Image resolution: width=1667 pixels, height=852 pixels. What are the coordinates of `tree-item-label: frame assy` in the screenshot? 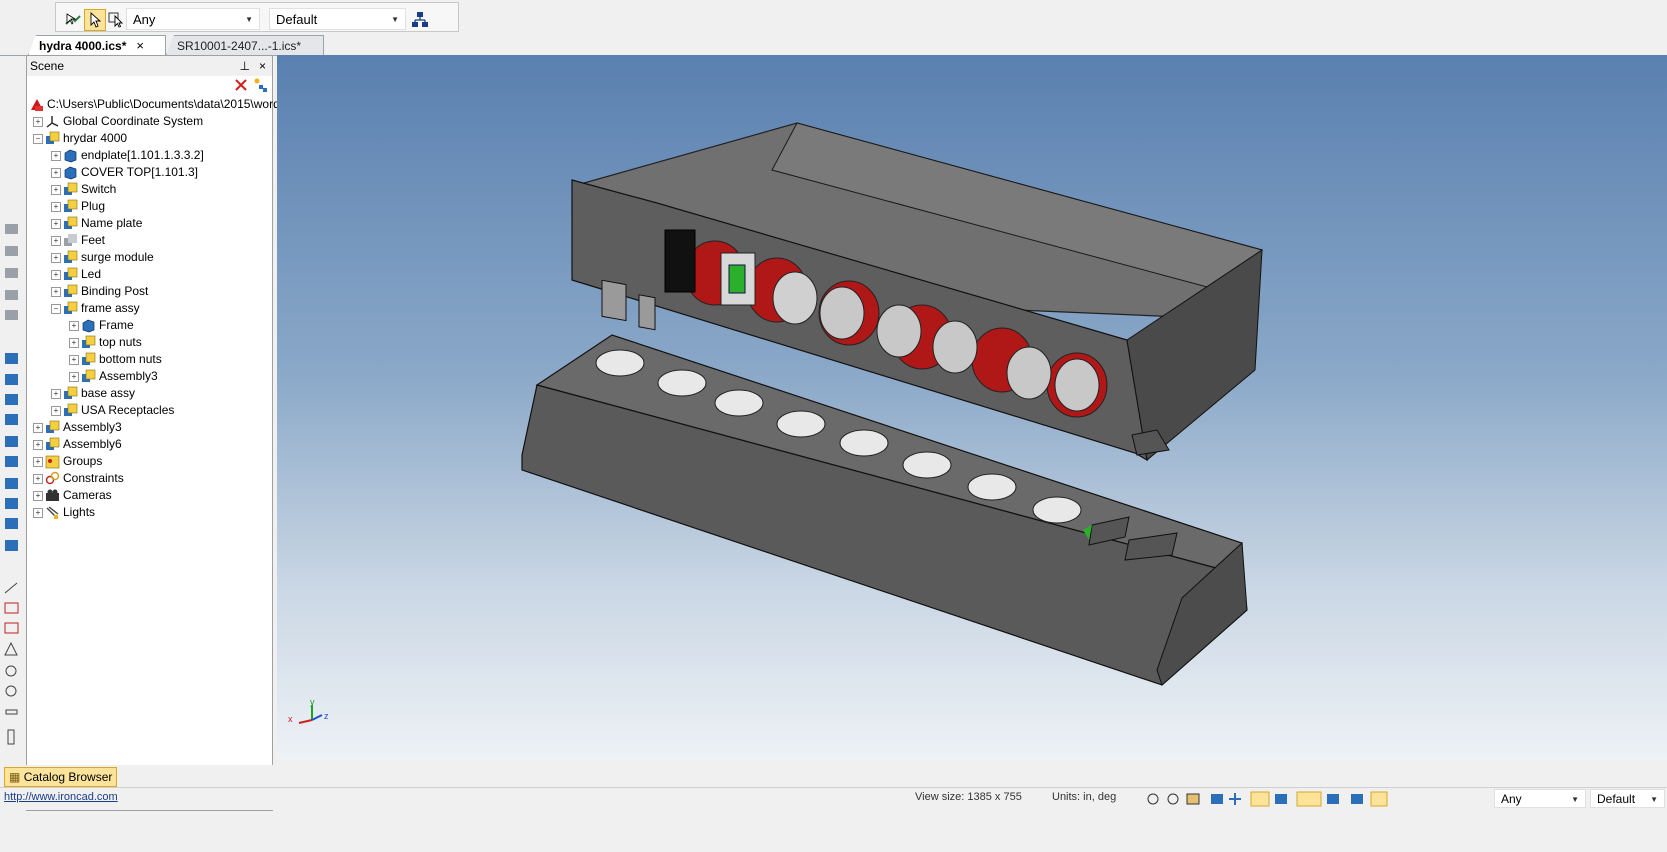 It's located at (110, 308).